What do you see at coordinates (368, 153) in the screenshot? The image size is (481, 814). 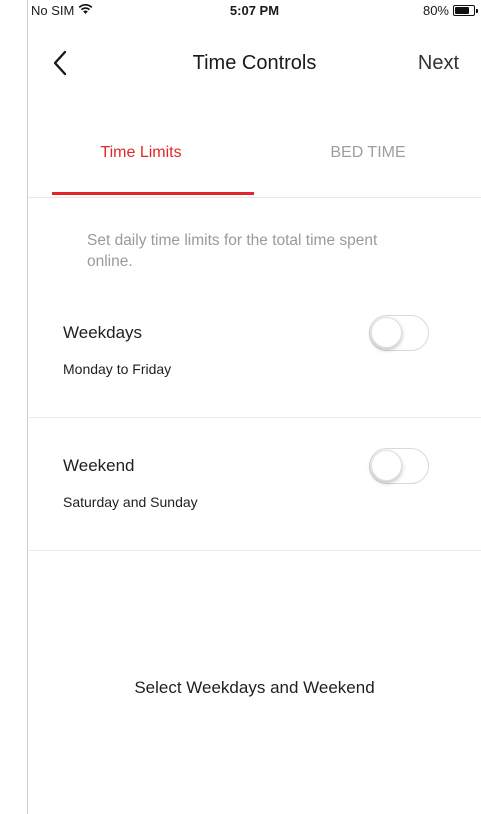 I see `tab-bed-time: BED TIME` at bounding box center [368, 153].